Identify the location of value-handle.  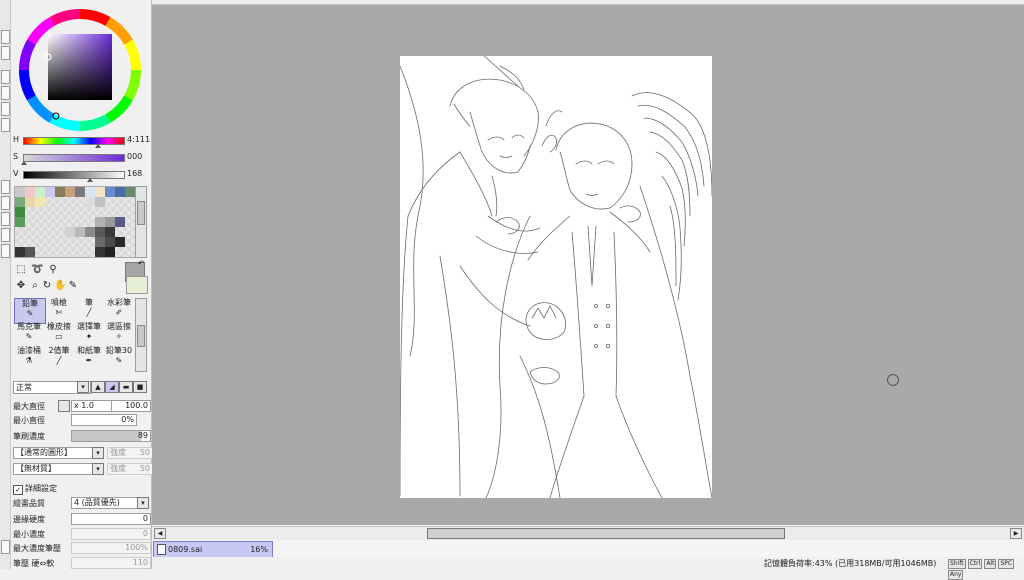
(90, 180).